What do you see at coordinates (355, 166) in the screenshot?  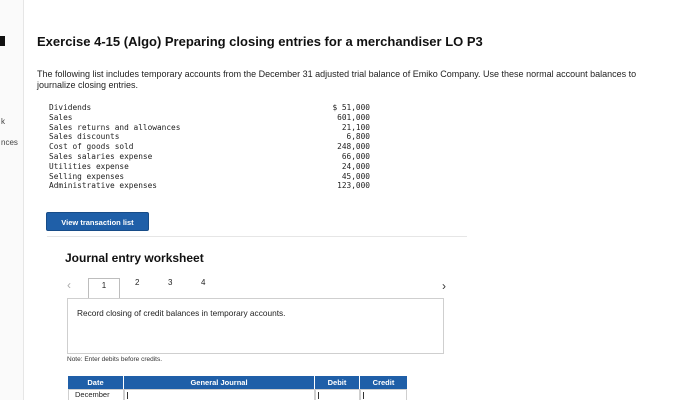 I see `account-amount: 24,000` at bounding box center [355, 166].